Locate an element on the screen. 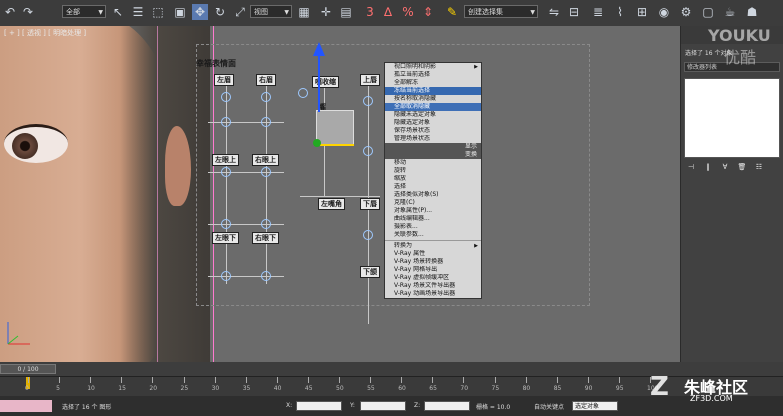  scale-icon: ⤢ is located at coordinates (240, 12).